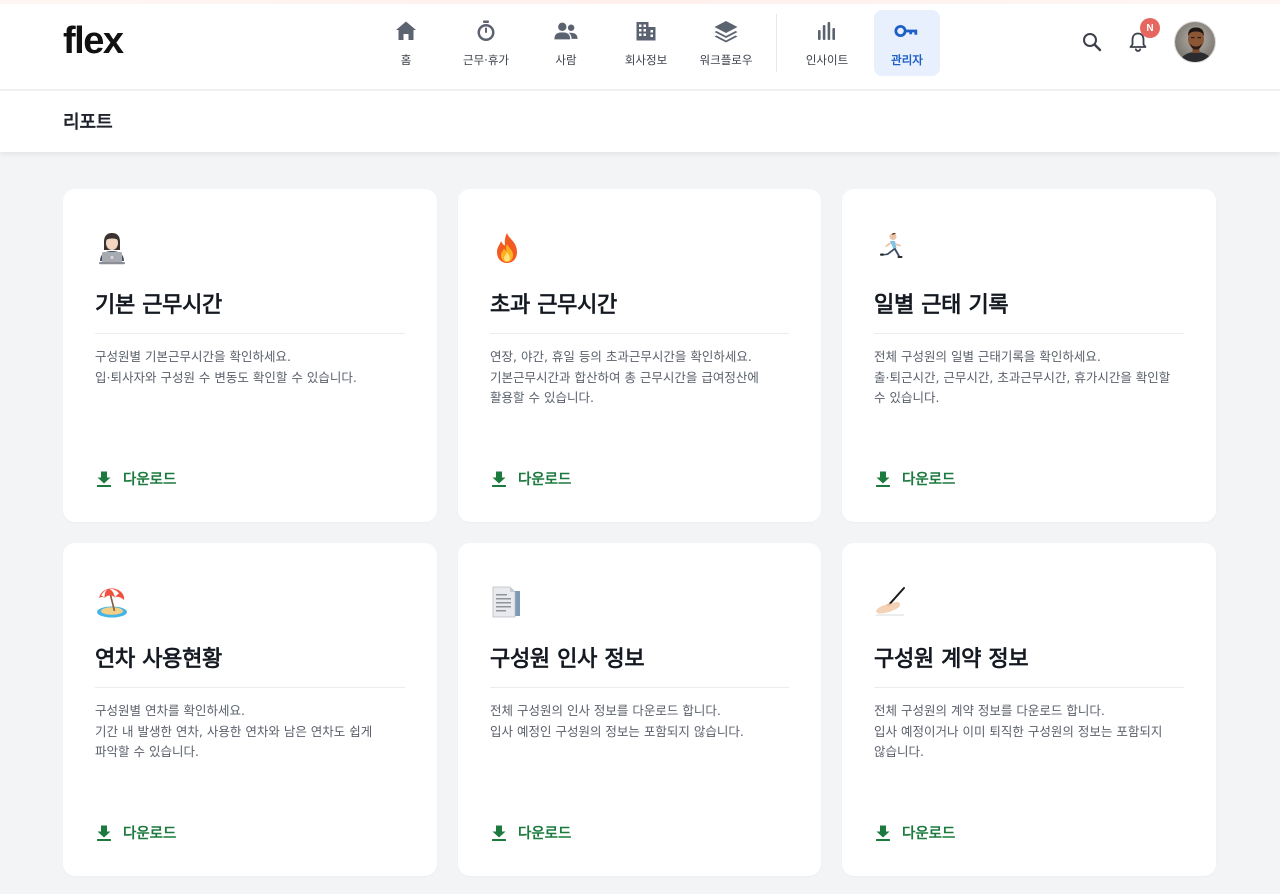 Image resolution: width=1280 pixels, height=894 pixels. What do you see at coordinates (226, 377) in the screenshot?
I see `description-line: 입·퇴사자와 구성원 수 변동도 확인할 수 있습니다.` at bounding box center [226, 377].